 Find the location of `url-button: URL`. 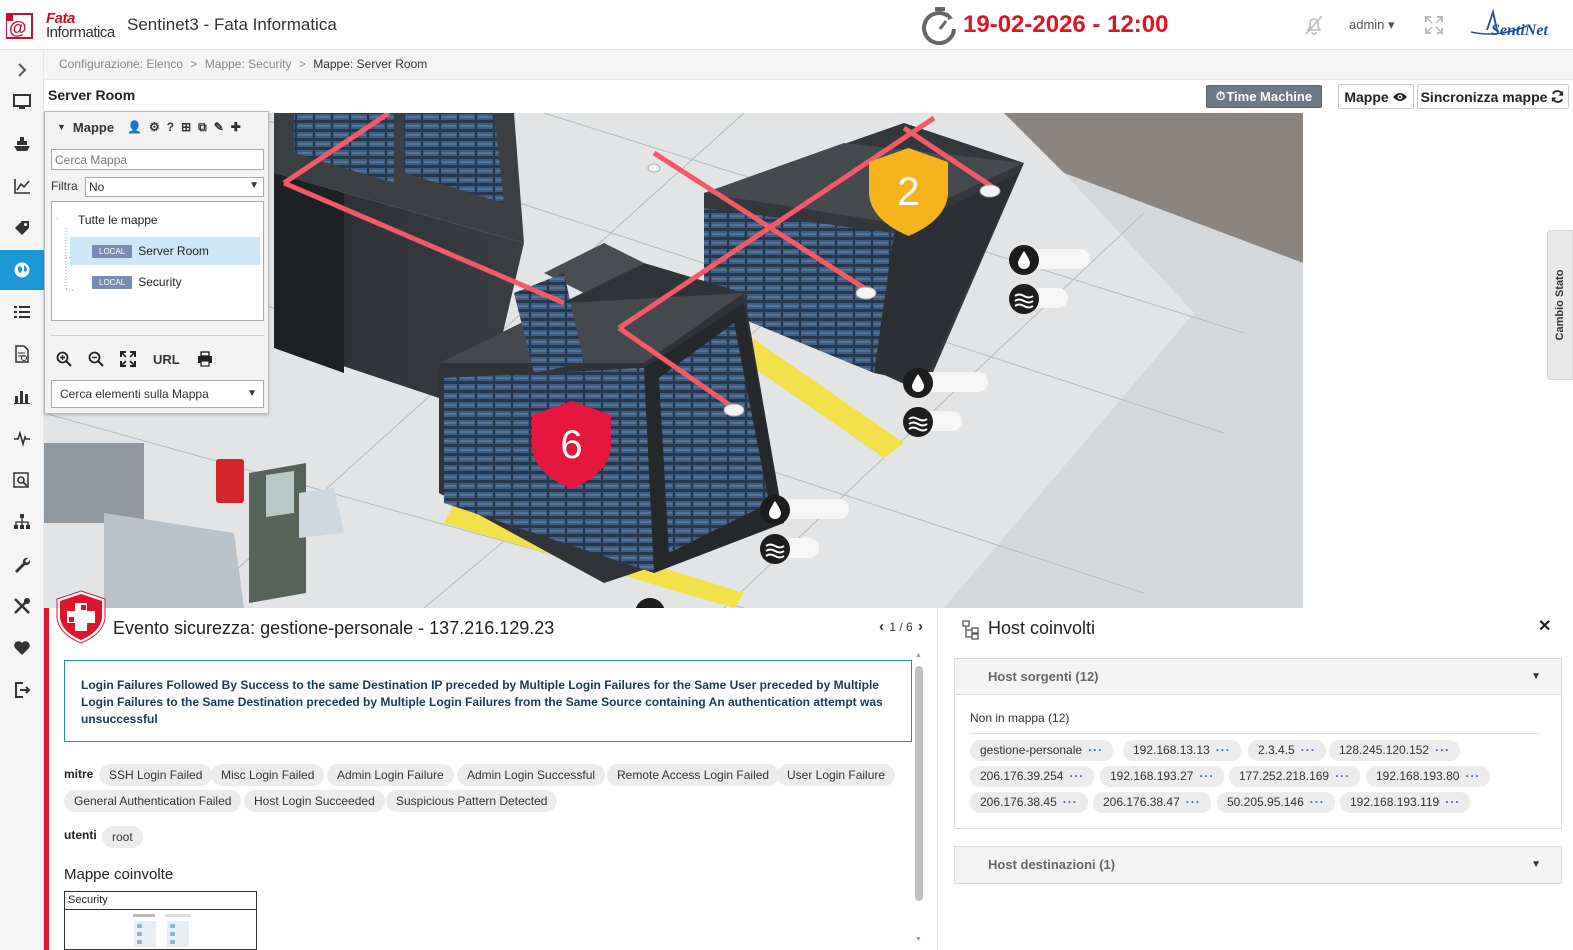

url-button: URL is located at coordinates (166, 359).